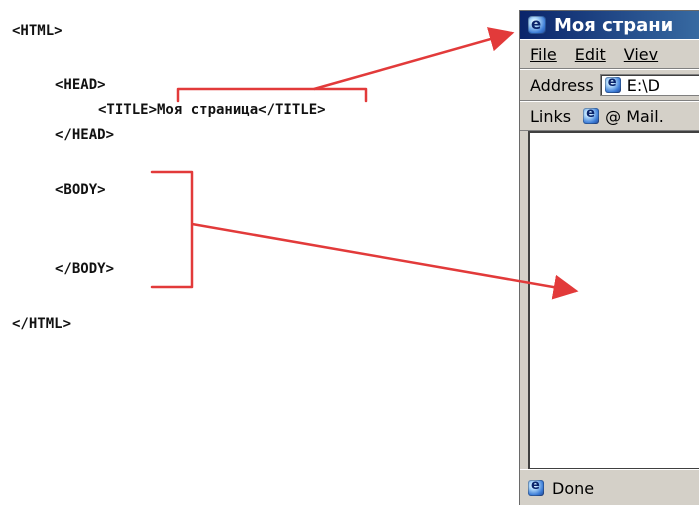 The image size is (699, 505). I want to click on links-label: Links, so click(551, 116).